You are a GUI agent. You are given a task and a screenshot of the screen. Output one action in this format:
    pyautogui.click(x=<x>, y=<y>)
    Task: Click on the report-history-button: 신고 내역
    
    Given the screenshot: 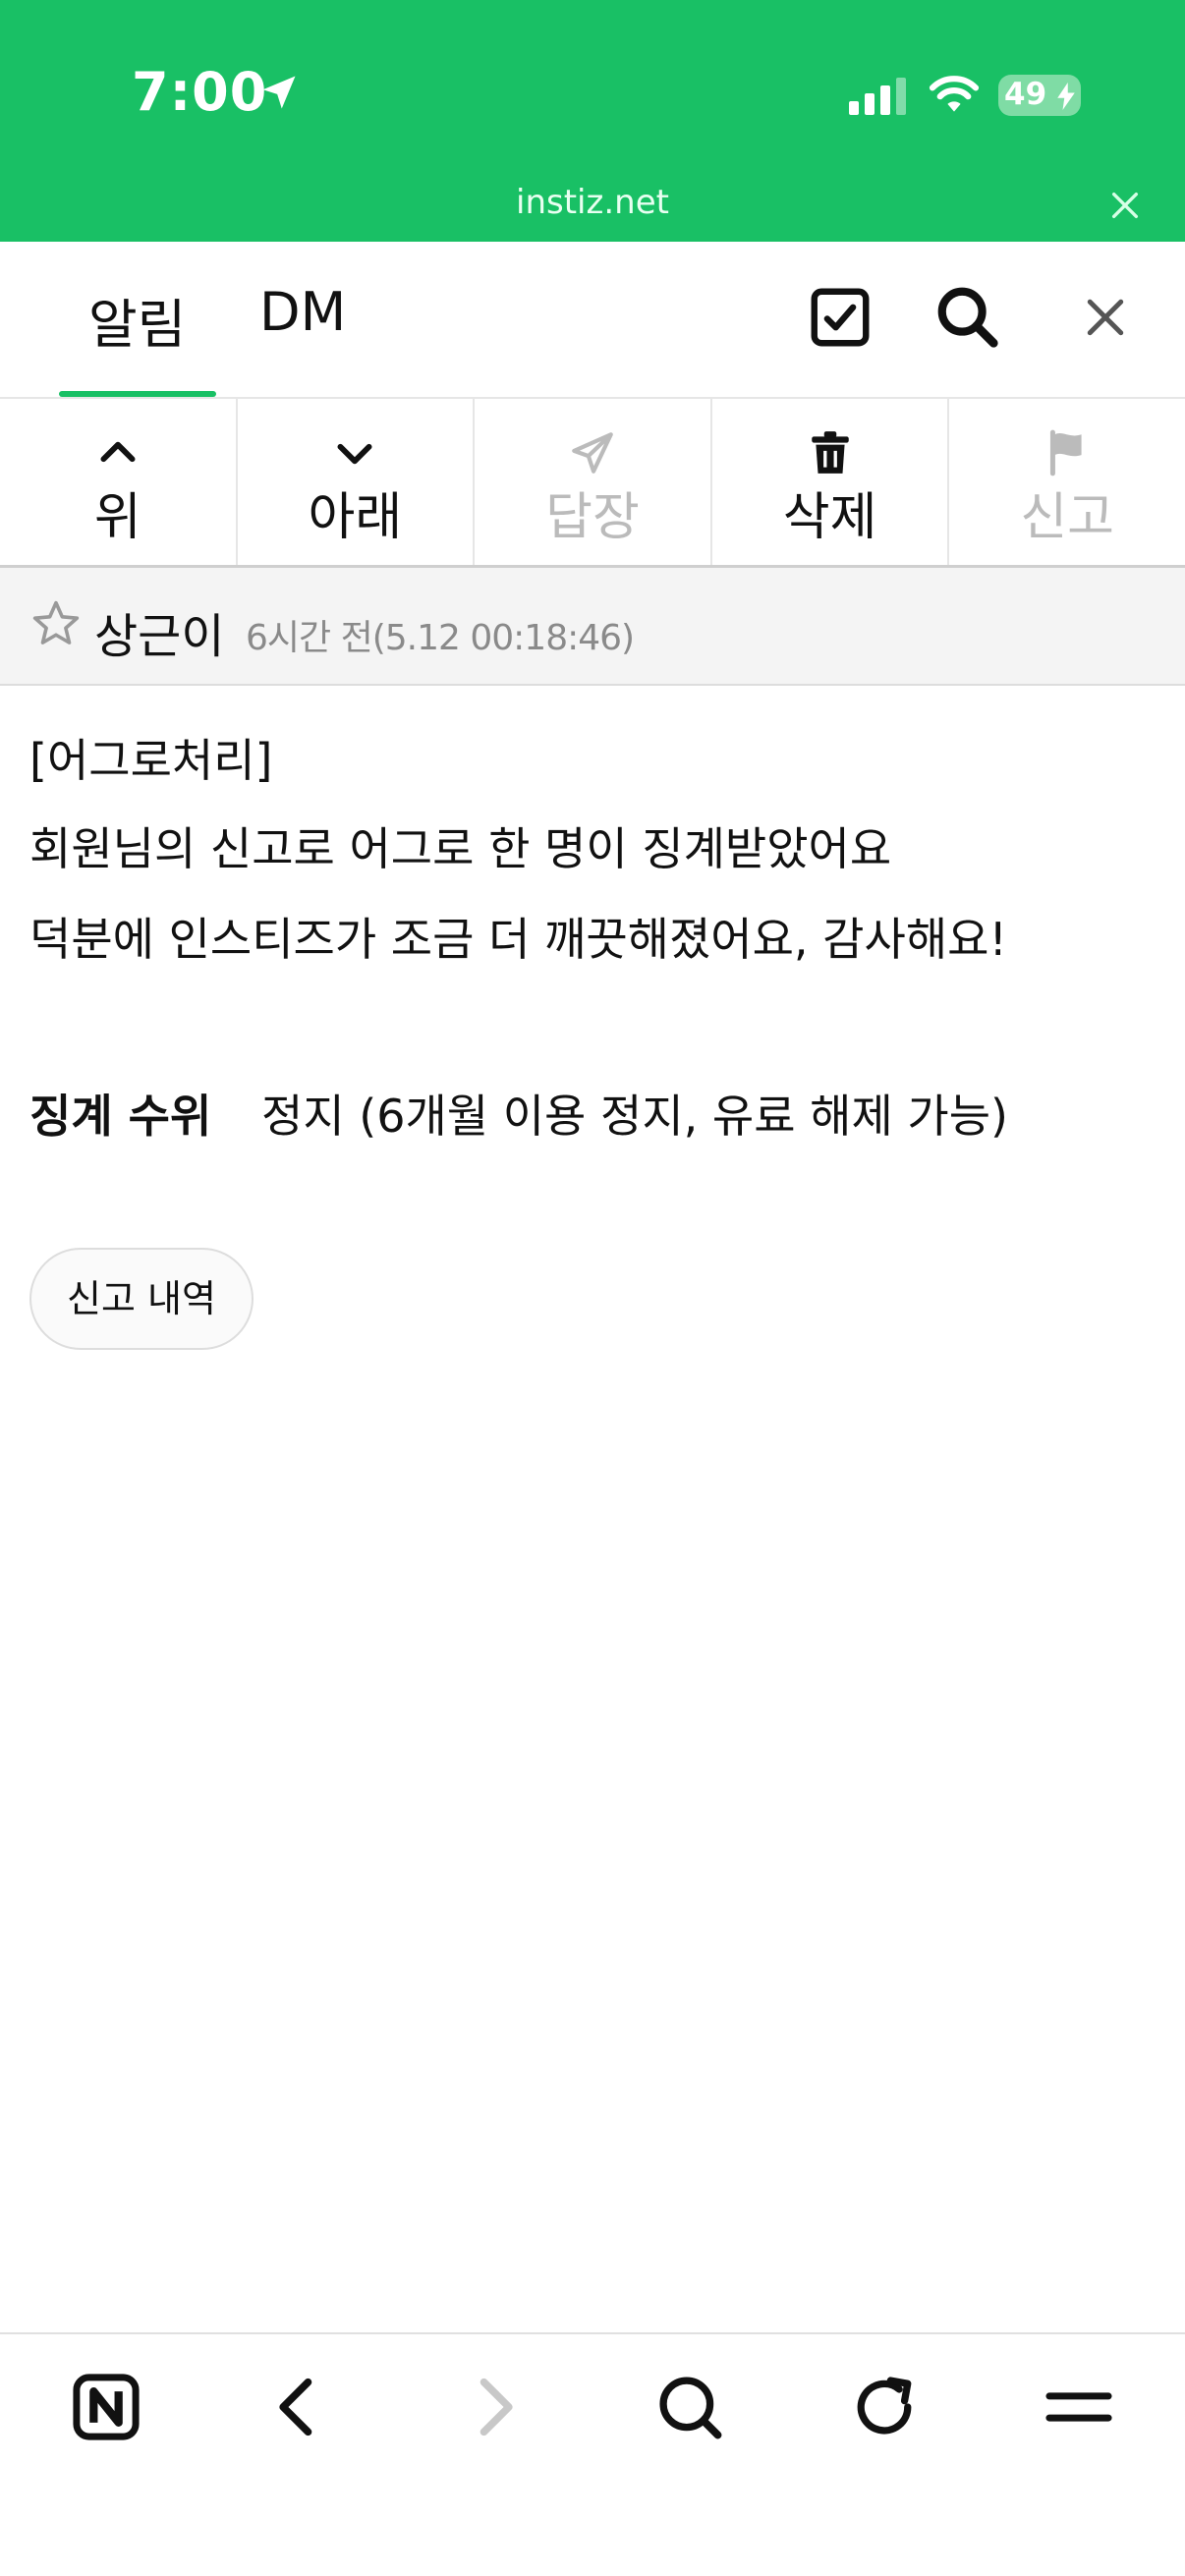 What is the action you would take?
    pyautogui.click(x=141, y=1299)
    